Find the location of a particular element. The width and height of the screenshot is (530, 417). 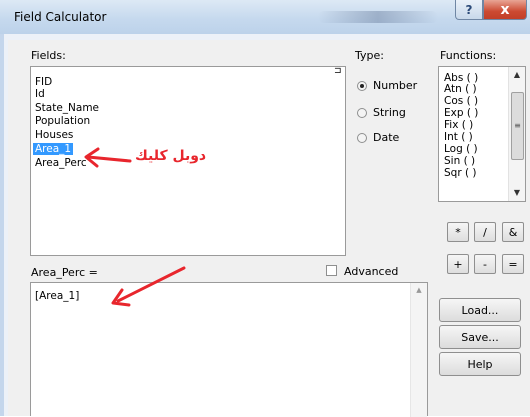

field-item-houses: Houses is located at coordinates (54, 135).